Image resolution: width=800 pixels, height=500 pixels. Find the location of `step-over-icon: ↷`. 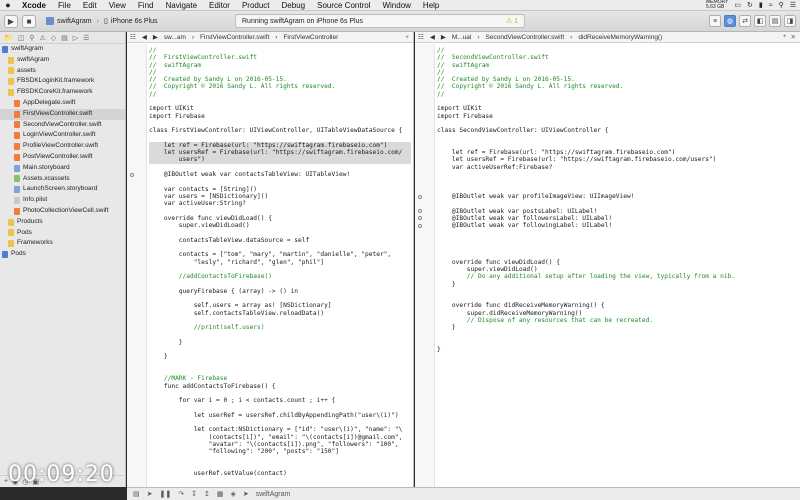

step-over-icon: ↷ is located at coordinates (181, 494).